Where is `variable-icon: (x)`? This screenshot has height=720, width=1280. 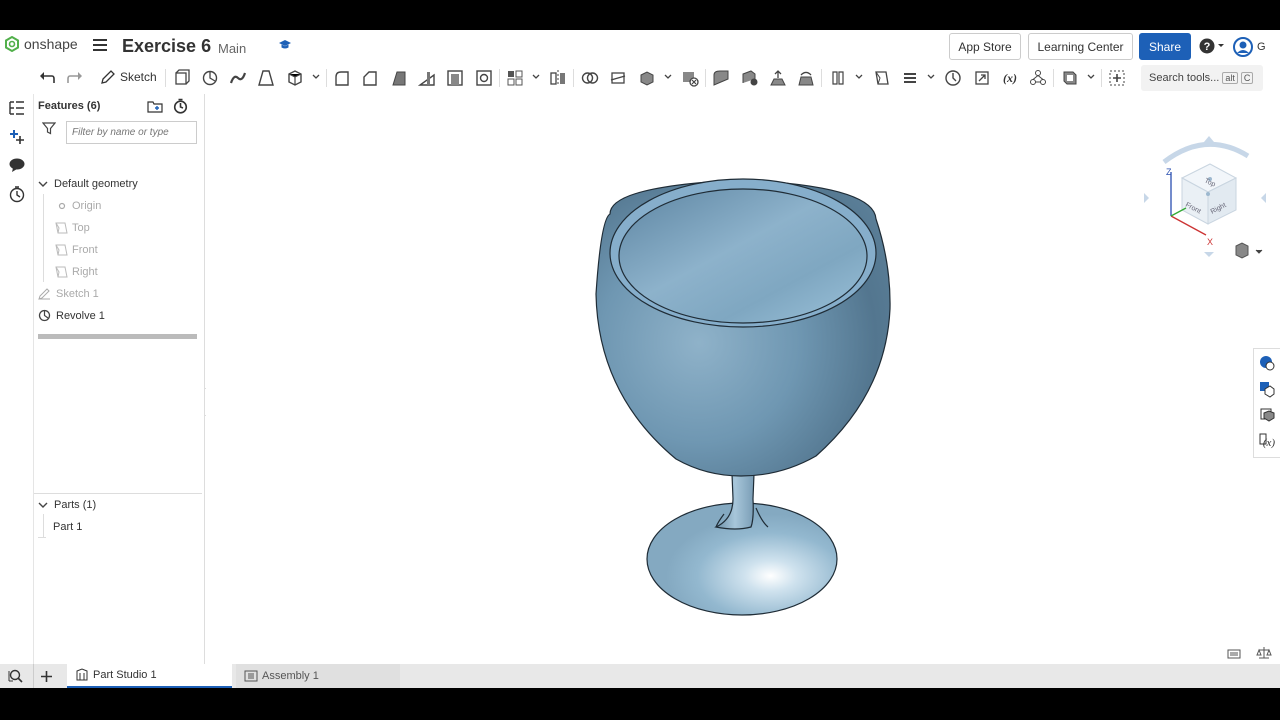
variable-icon: (x) is located at coordinates (1010, 78).